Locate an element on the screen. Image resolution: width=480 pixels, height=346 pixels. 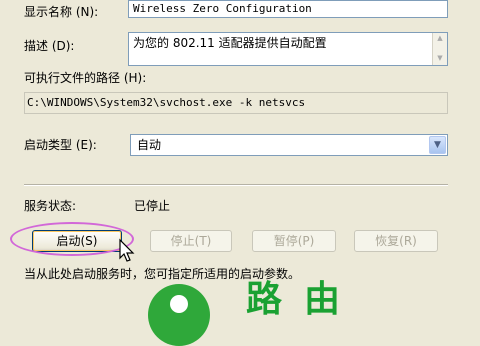
description-label: 描述 (D): is located at coordinates (49, 46).